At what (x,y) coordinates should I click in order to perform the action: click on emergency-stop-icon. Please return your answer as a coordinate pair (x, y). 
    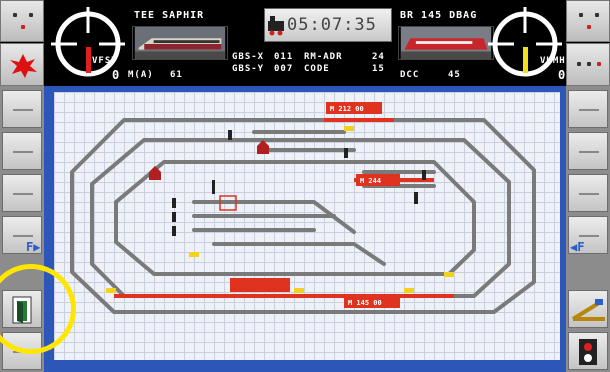
    Looking at the image, I should click on (23, 66).